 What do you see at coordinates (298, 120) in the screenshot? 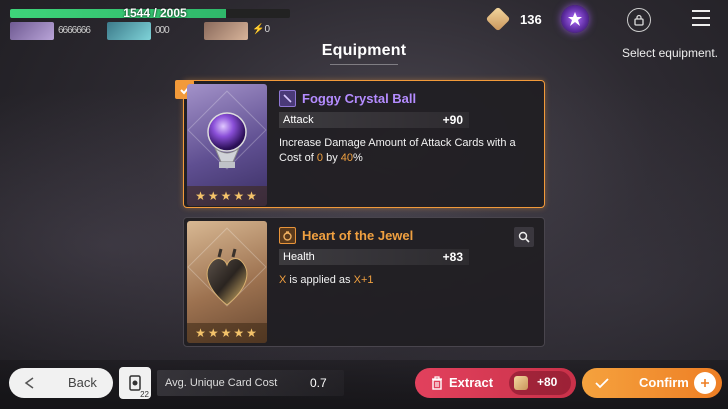
I see `stat-label: Attack` at bounding box center [298, 120].